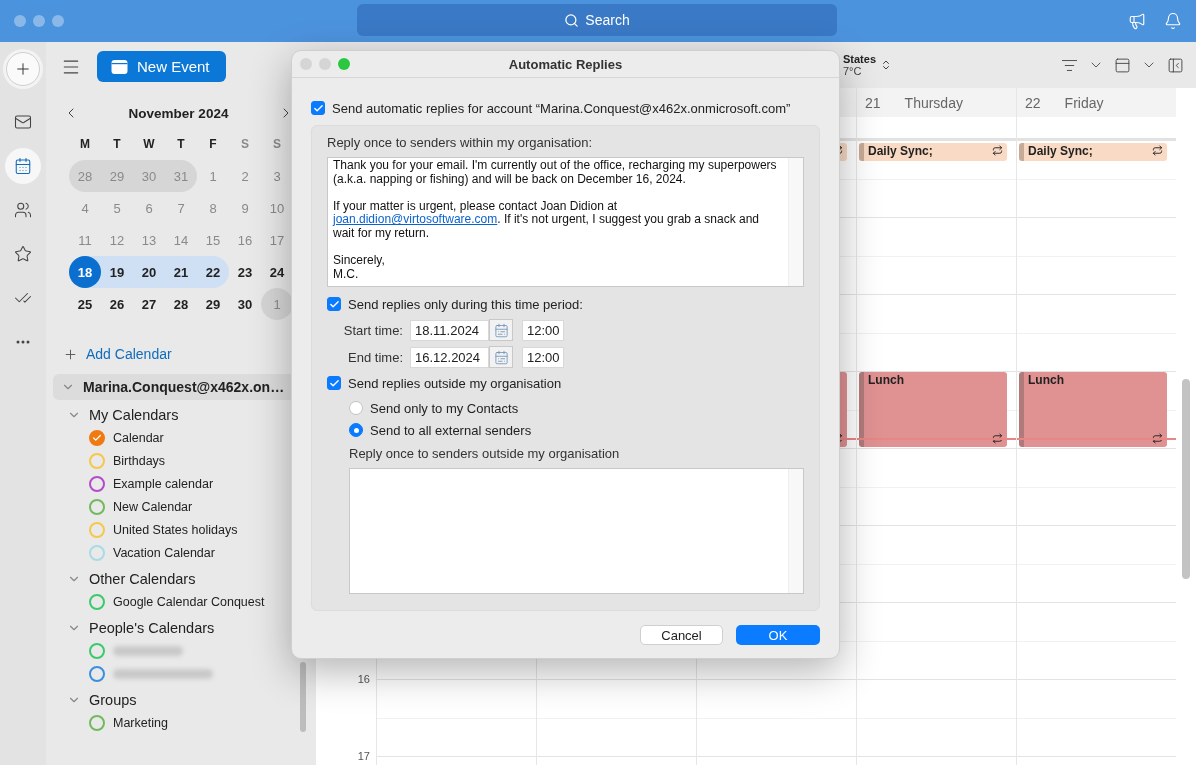 This screenshot has width=1196, height=765. Describe the element at coordinates (213, 144) in the screenshot. I see `weekday-label: F` at that location.